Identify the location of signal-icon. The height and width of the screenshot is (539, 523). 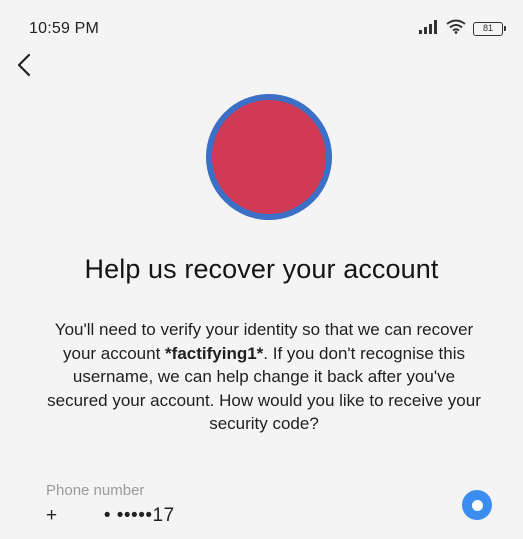
(429, 29).